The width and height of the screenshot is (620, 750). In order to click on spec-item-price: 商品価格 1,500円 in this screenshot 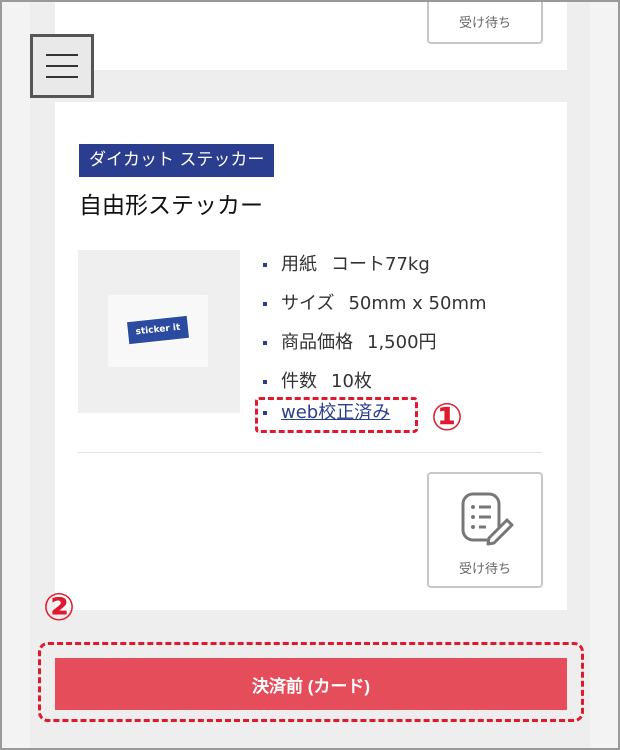, I will do `click(375, 347)`.